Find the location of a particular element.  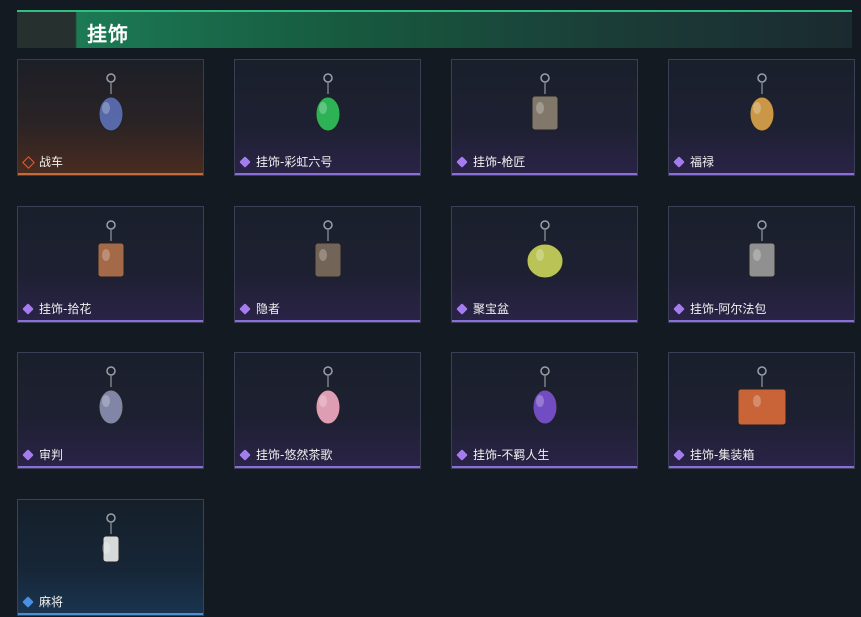

charm-card: 挂饰-拾花 is located at coordinates (110, 264).